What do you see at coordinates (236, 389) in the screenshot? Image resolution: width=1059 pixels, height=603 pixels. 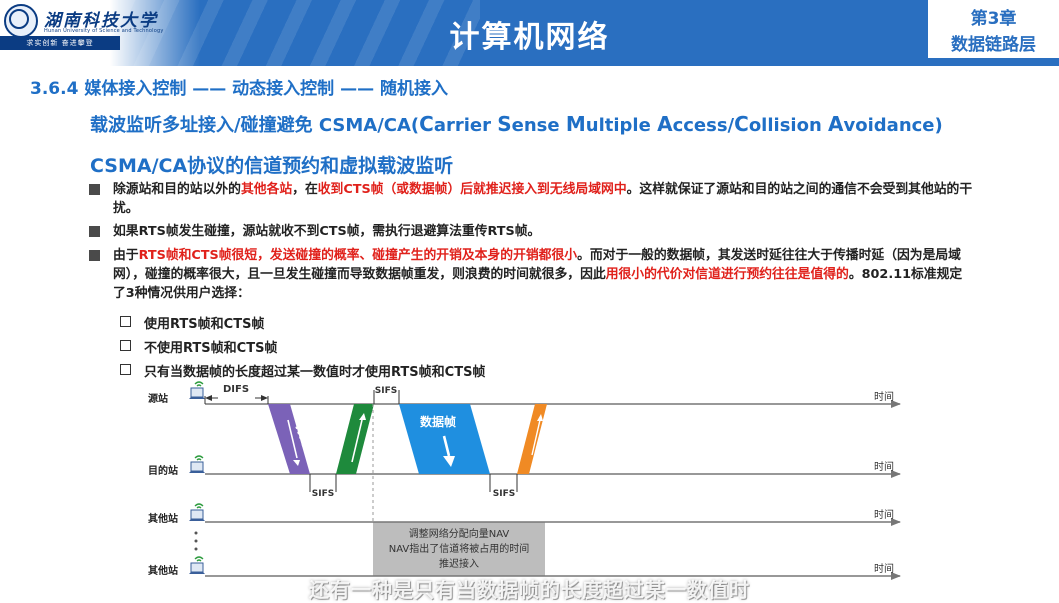 I see `difs-label: DIFS` at bounding box center [236, 389].